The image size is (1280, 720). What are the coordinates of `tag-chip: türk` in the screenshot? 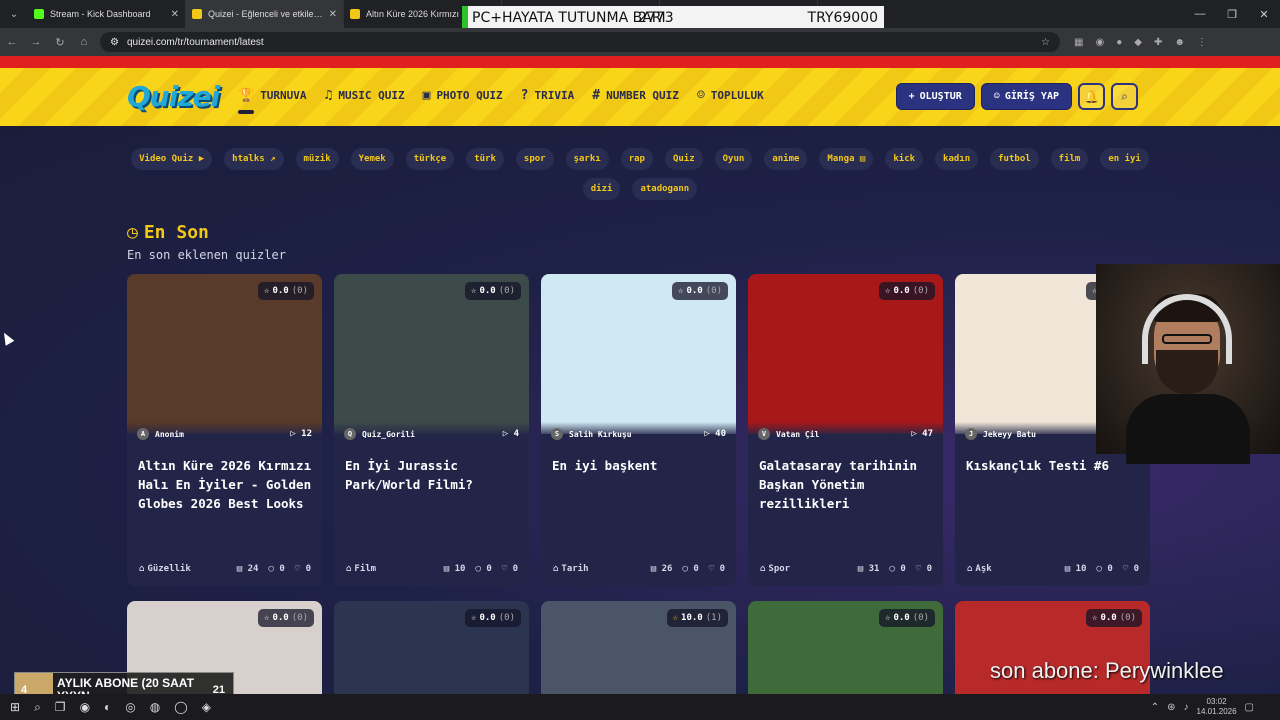 It's located at (485, 159).